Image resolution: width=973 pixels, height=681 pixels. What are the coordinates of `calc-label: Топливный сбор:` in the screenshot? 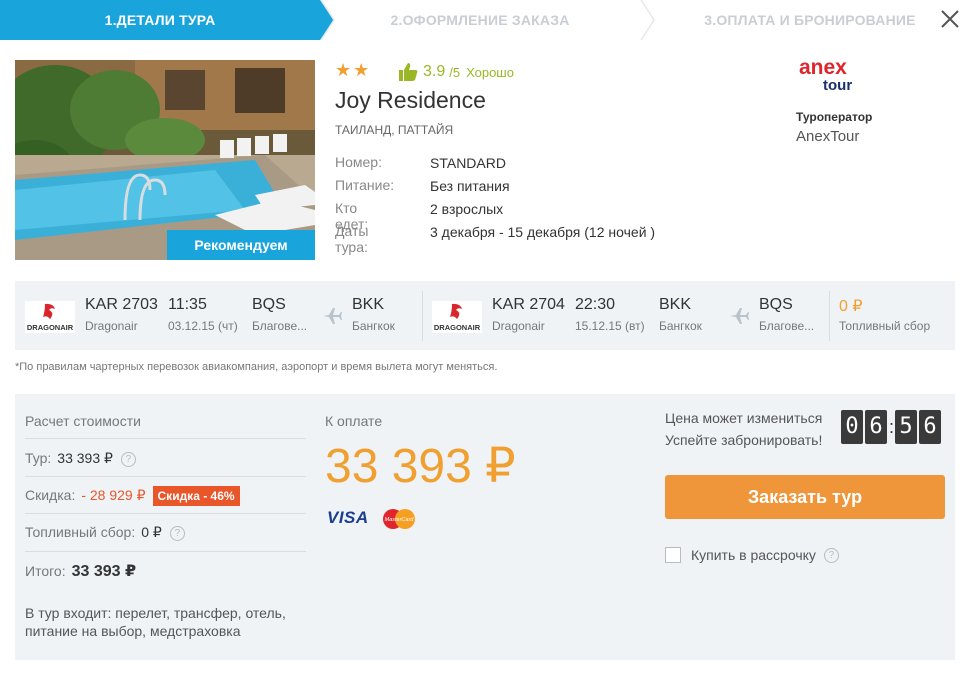 It's located at (80, 532).